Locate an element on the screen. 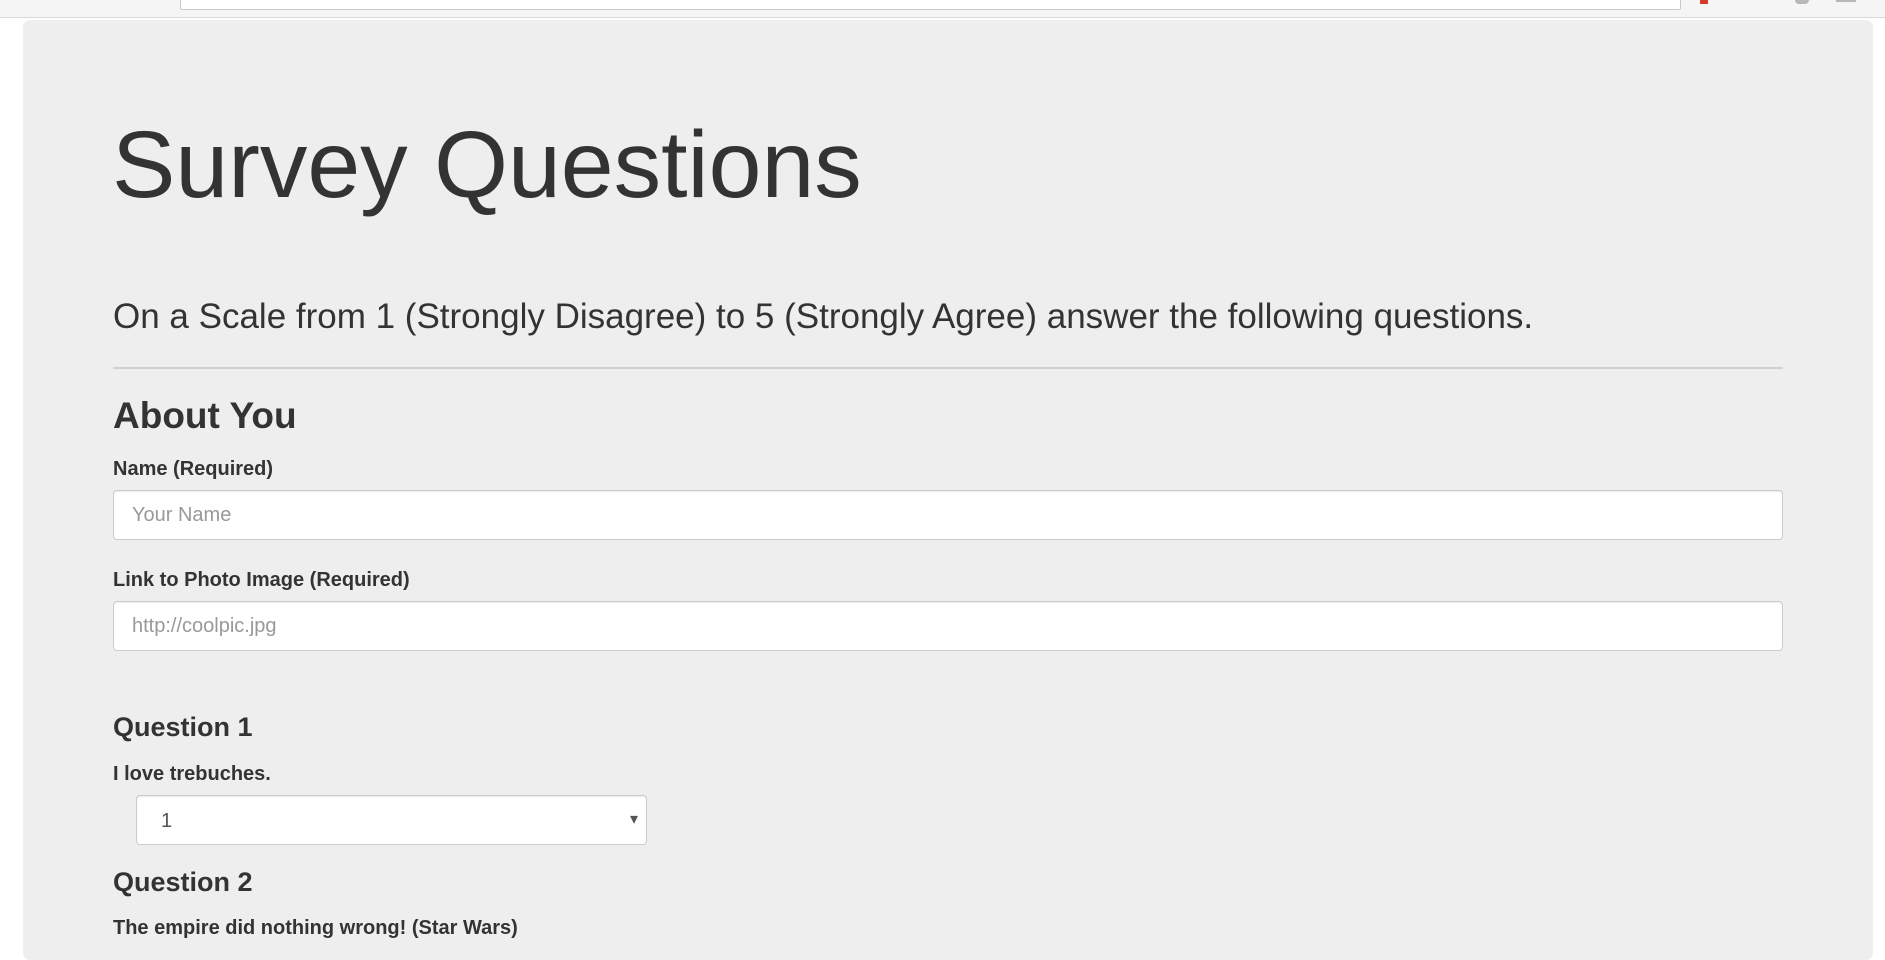 The height and width of the screenshot is (960, 1885). chevron-down-icon: ▾ is located at coordinates (633, 819).